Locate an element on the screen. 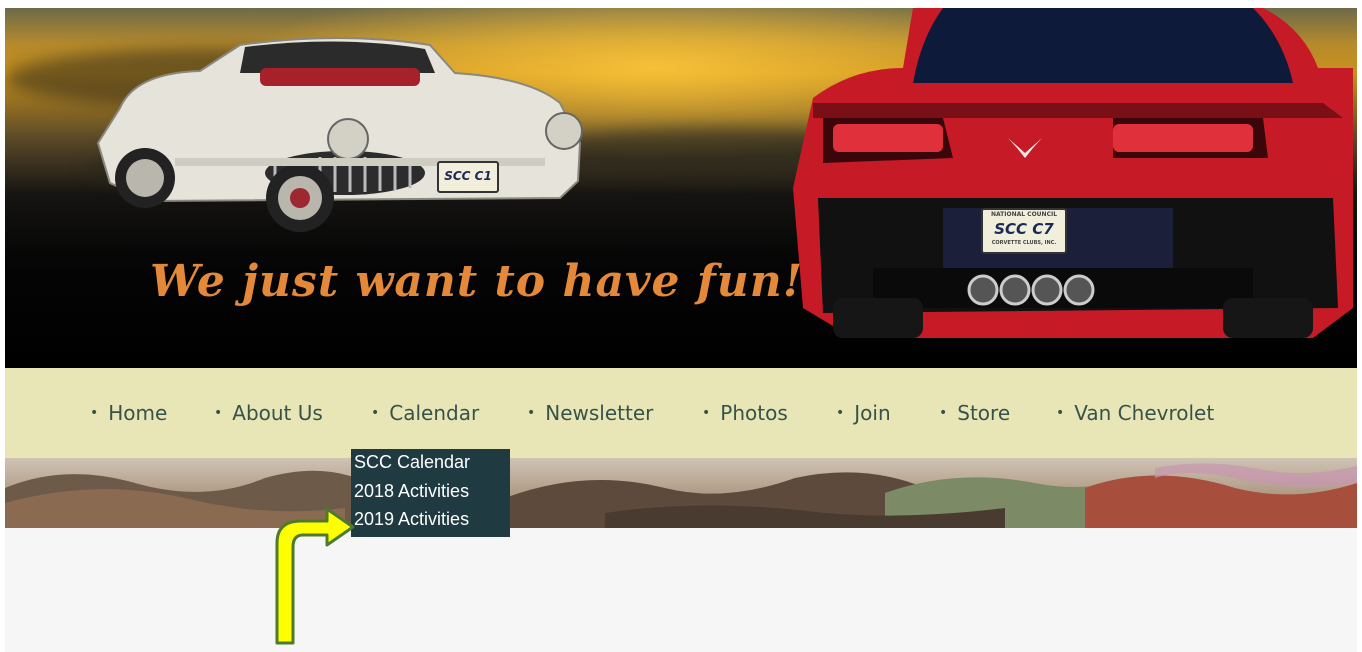 The width and height of the screenshot is (1362, 652). nav-item-calendar: • Calendar is located at coordinates (425, 413).